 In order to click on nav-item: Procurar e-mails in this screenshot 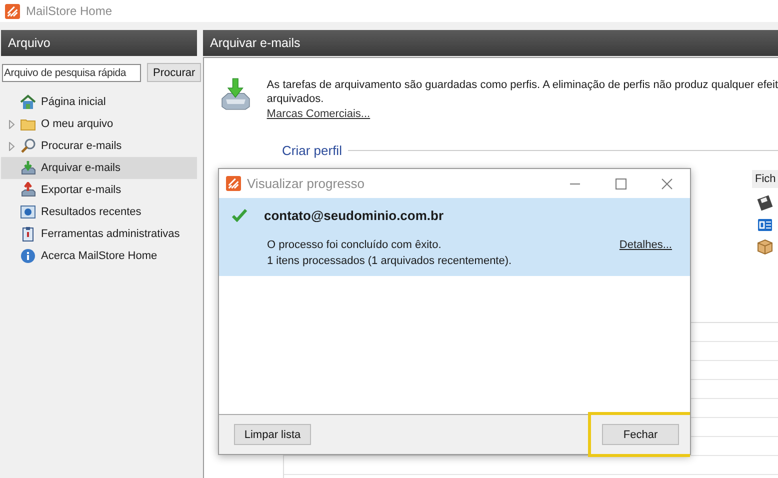, I will do `click(99, 146)`.